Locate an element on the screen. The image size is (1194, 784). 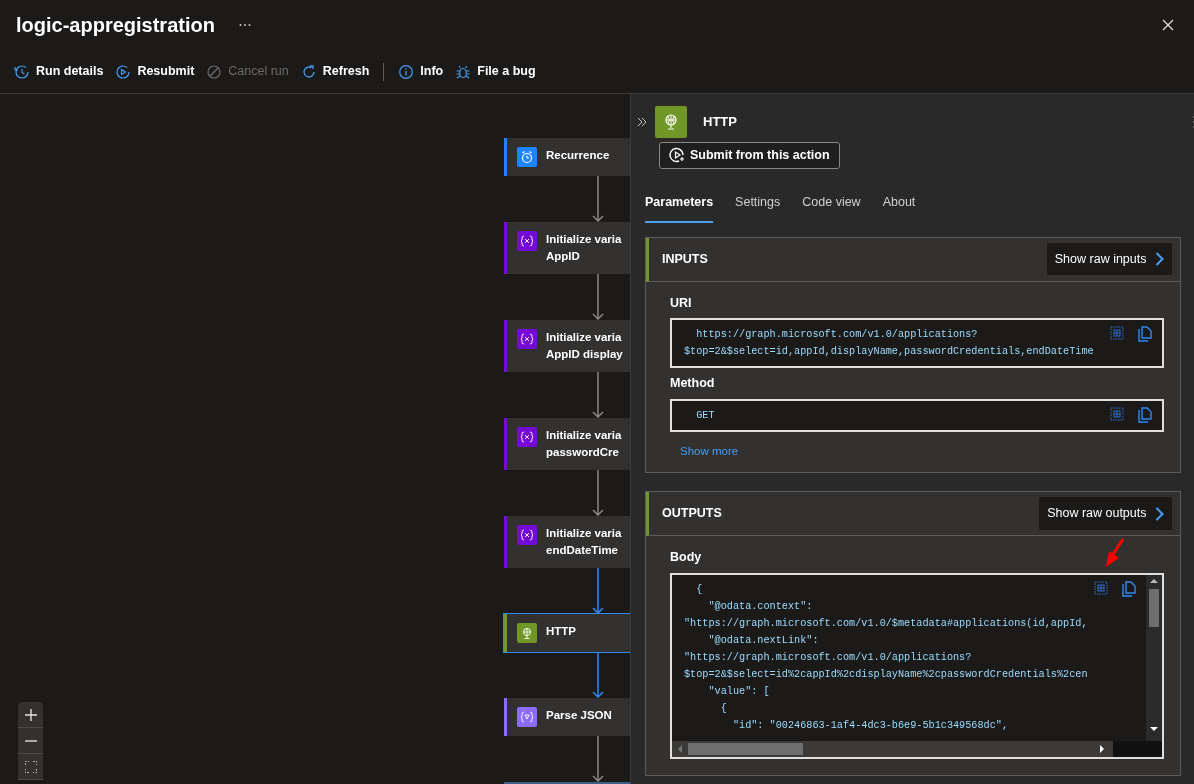
section-heading: OUTPUTS is located at coordinates (692, 514).